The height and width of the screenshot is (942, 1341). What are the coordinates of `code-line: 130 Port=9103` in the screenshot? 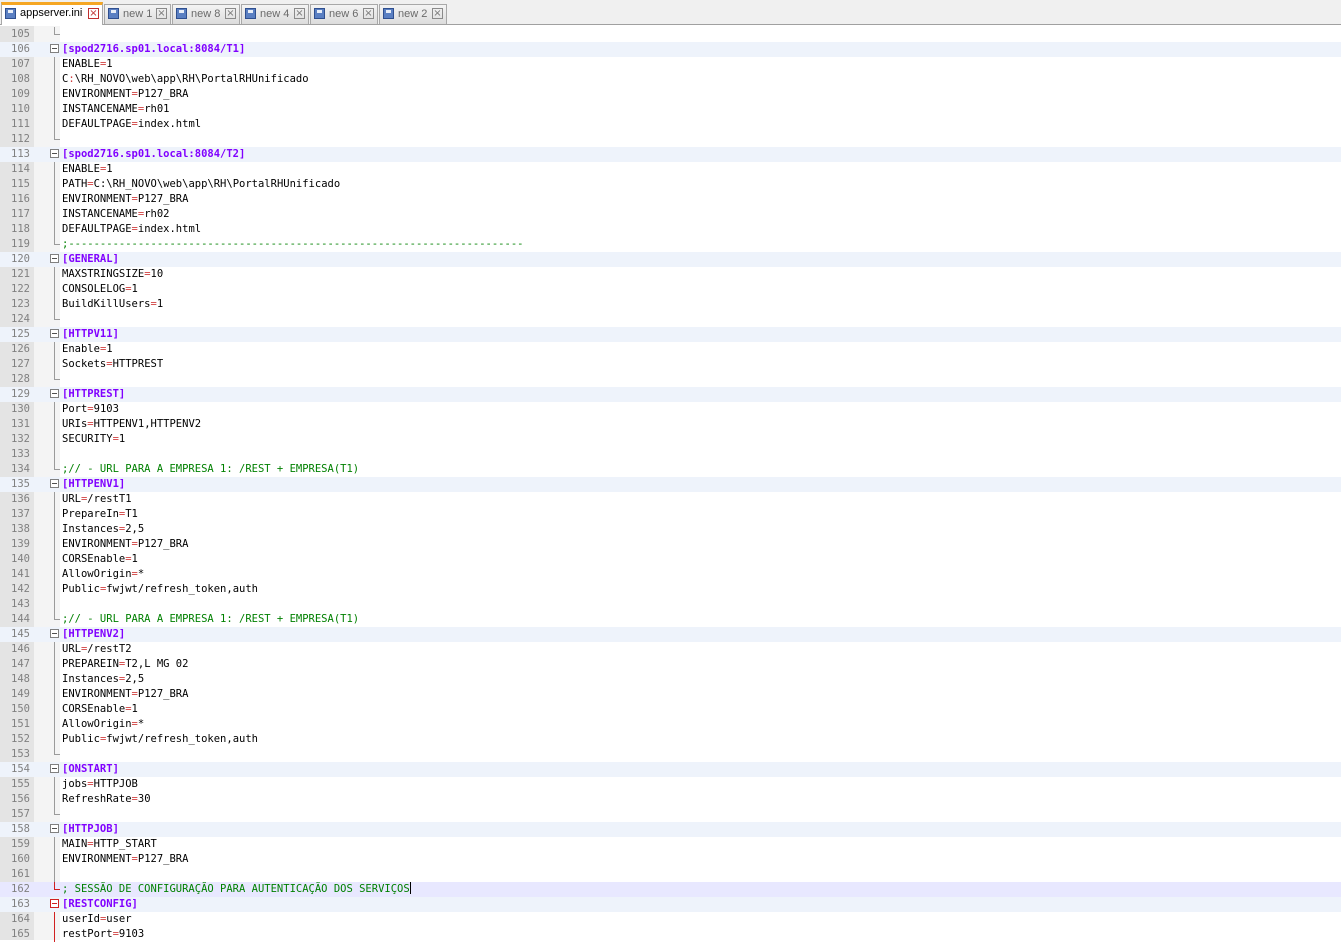 It's located at (670, 409).